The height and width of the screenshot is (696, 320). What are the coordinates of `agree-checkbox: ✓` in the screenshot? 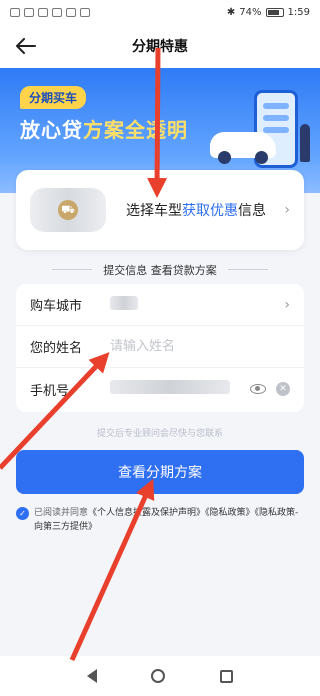 It's located at (22, 513).